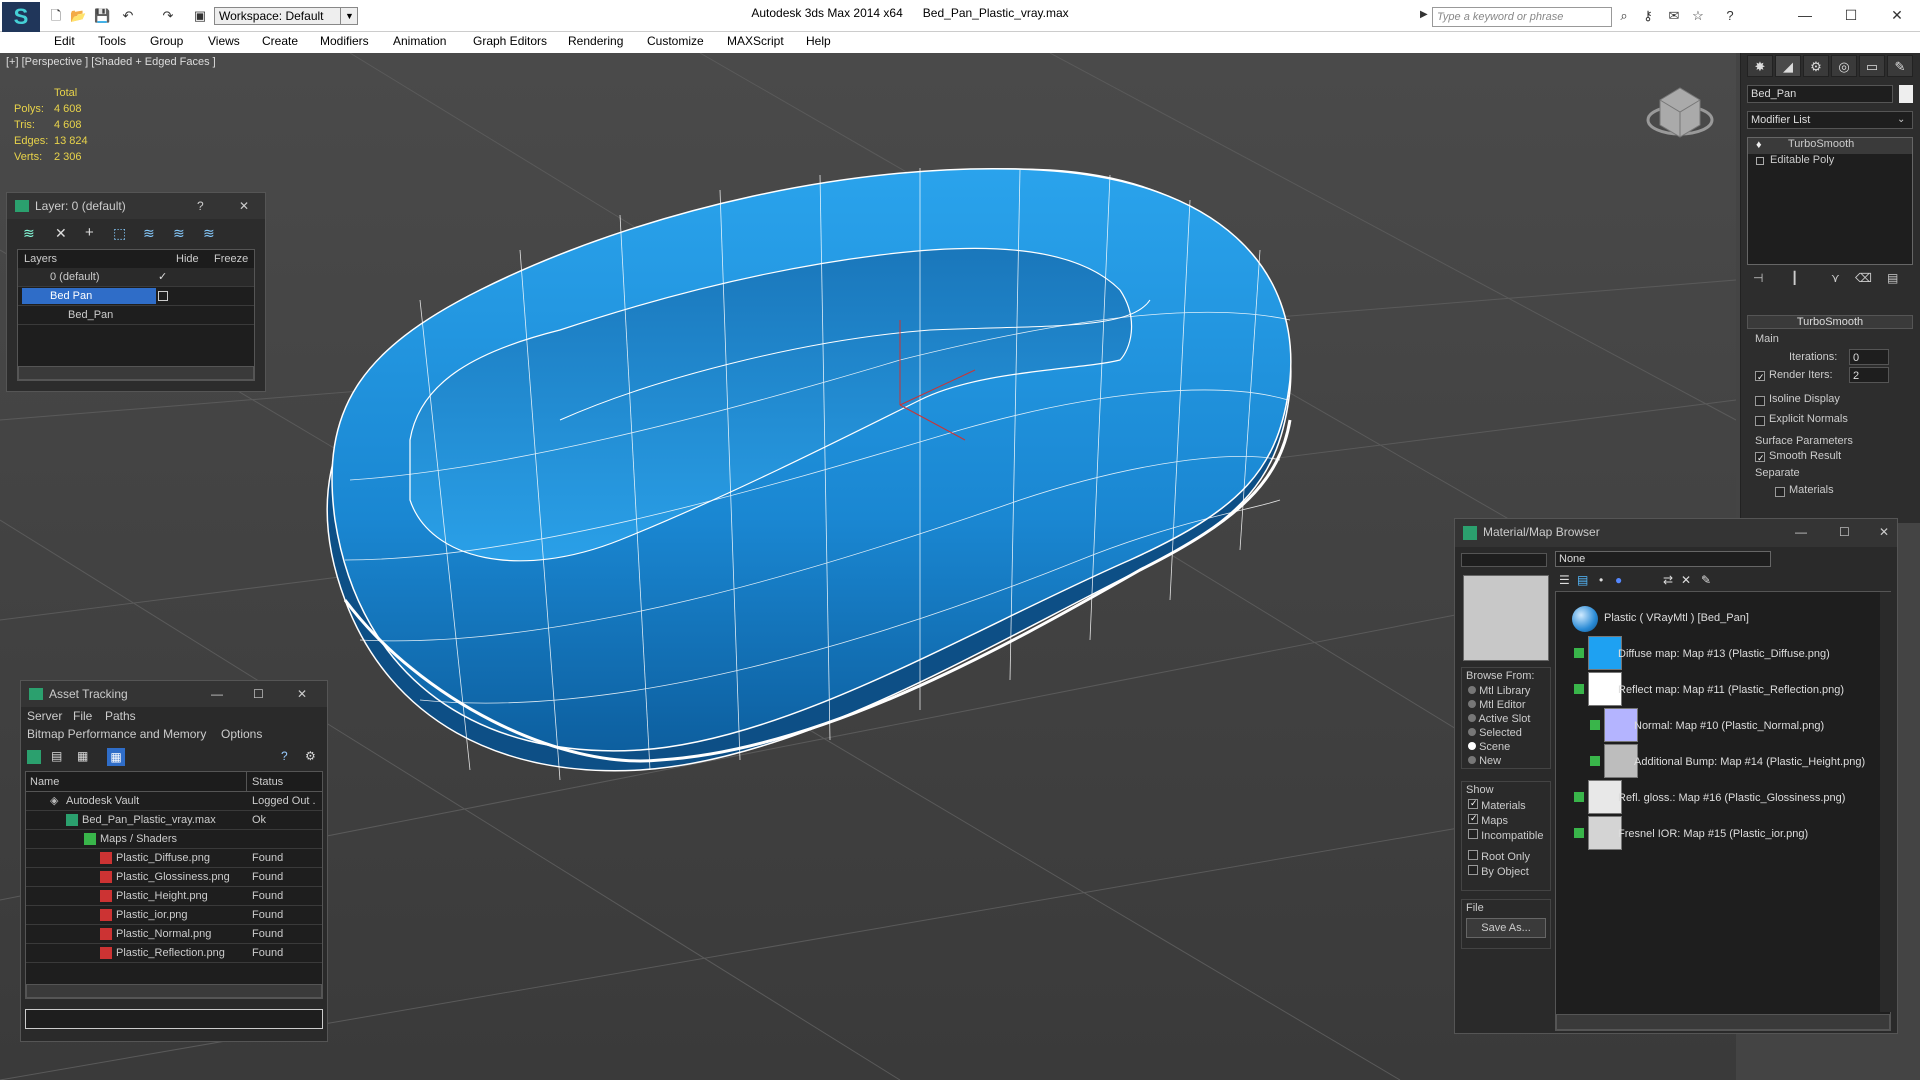  Describe the element at coordinates (1780, 493) in the screenshot. I see `separate-materials-checkbox` at that location.